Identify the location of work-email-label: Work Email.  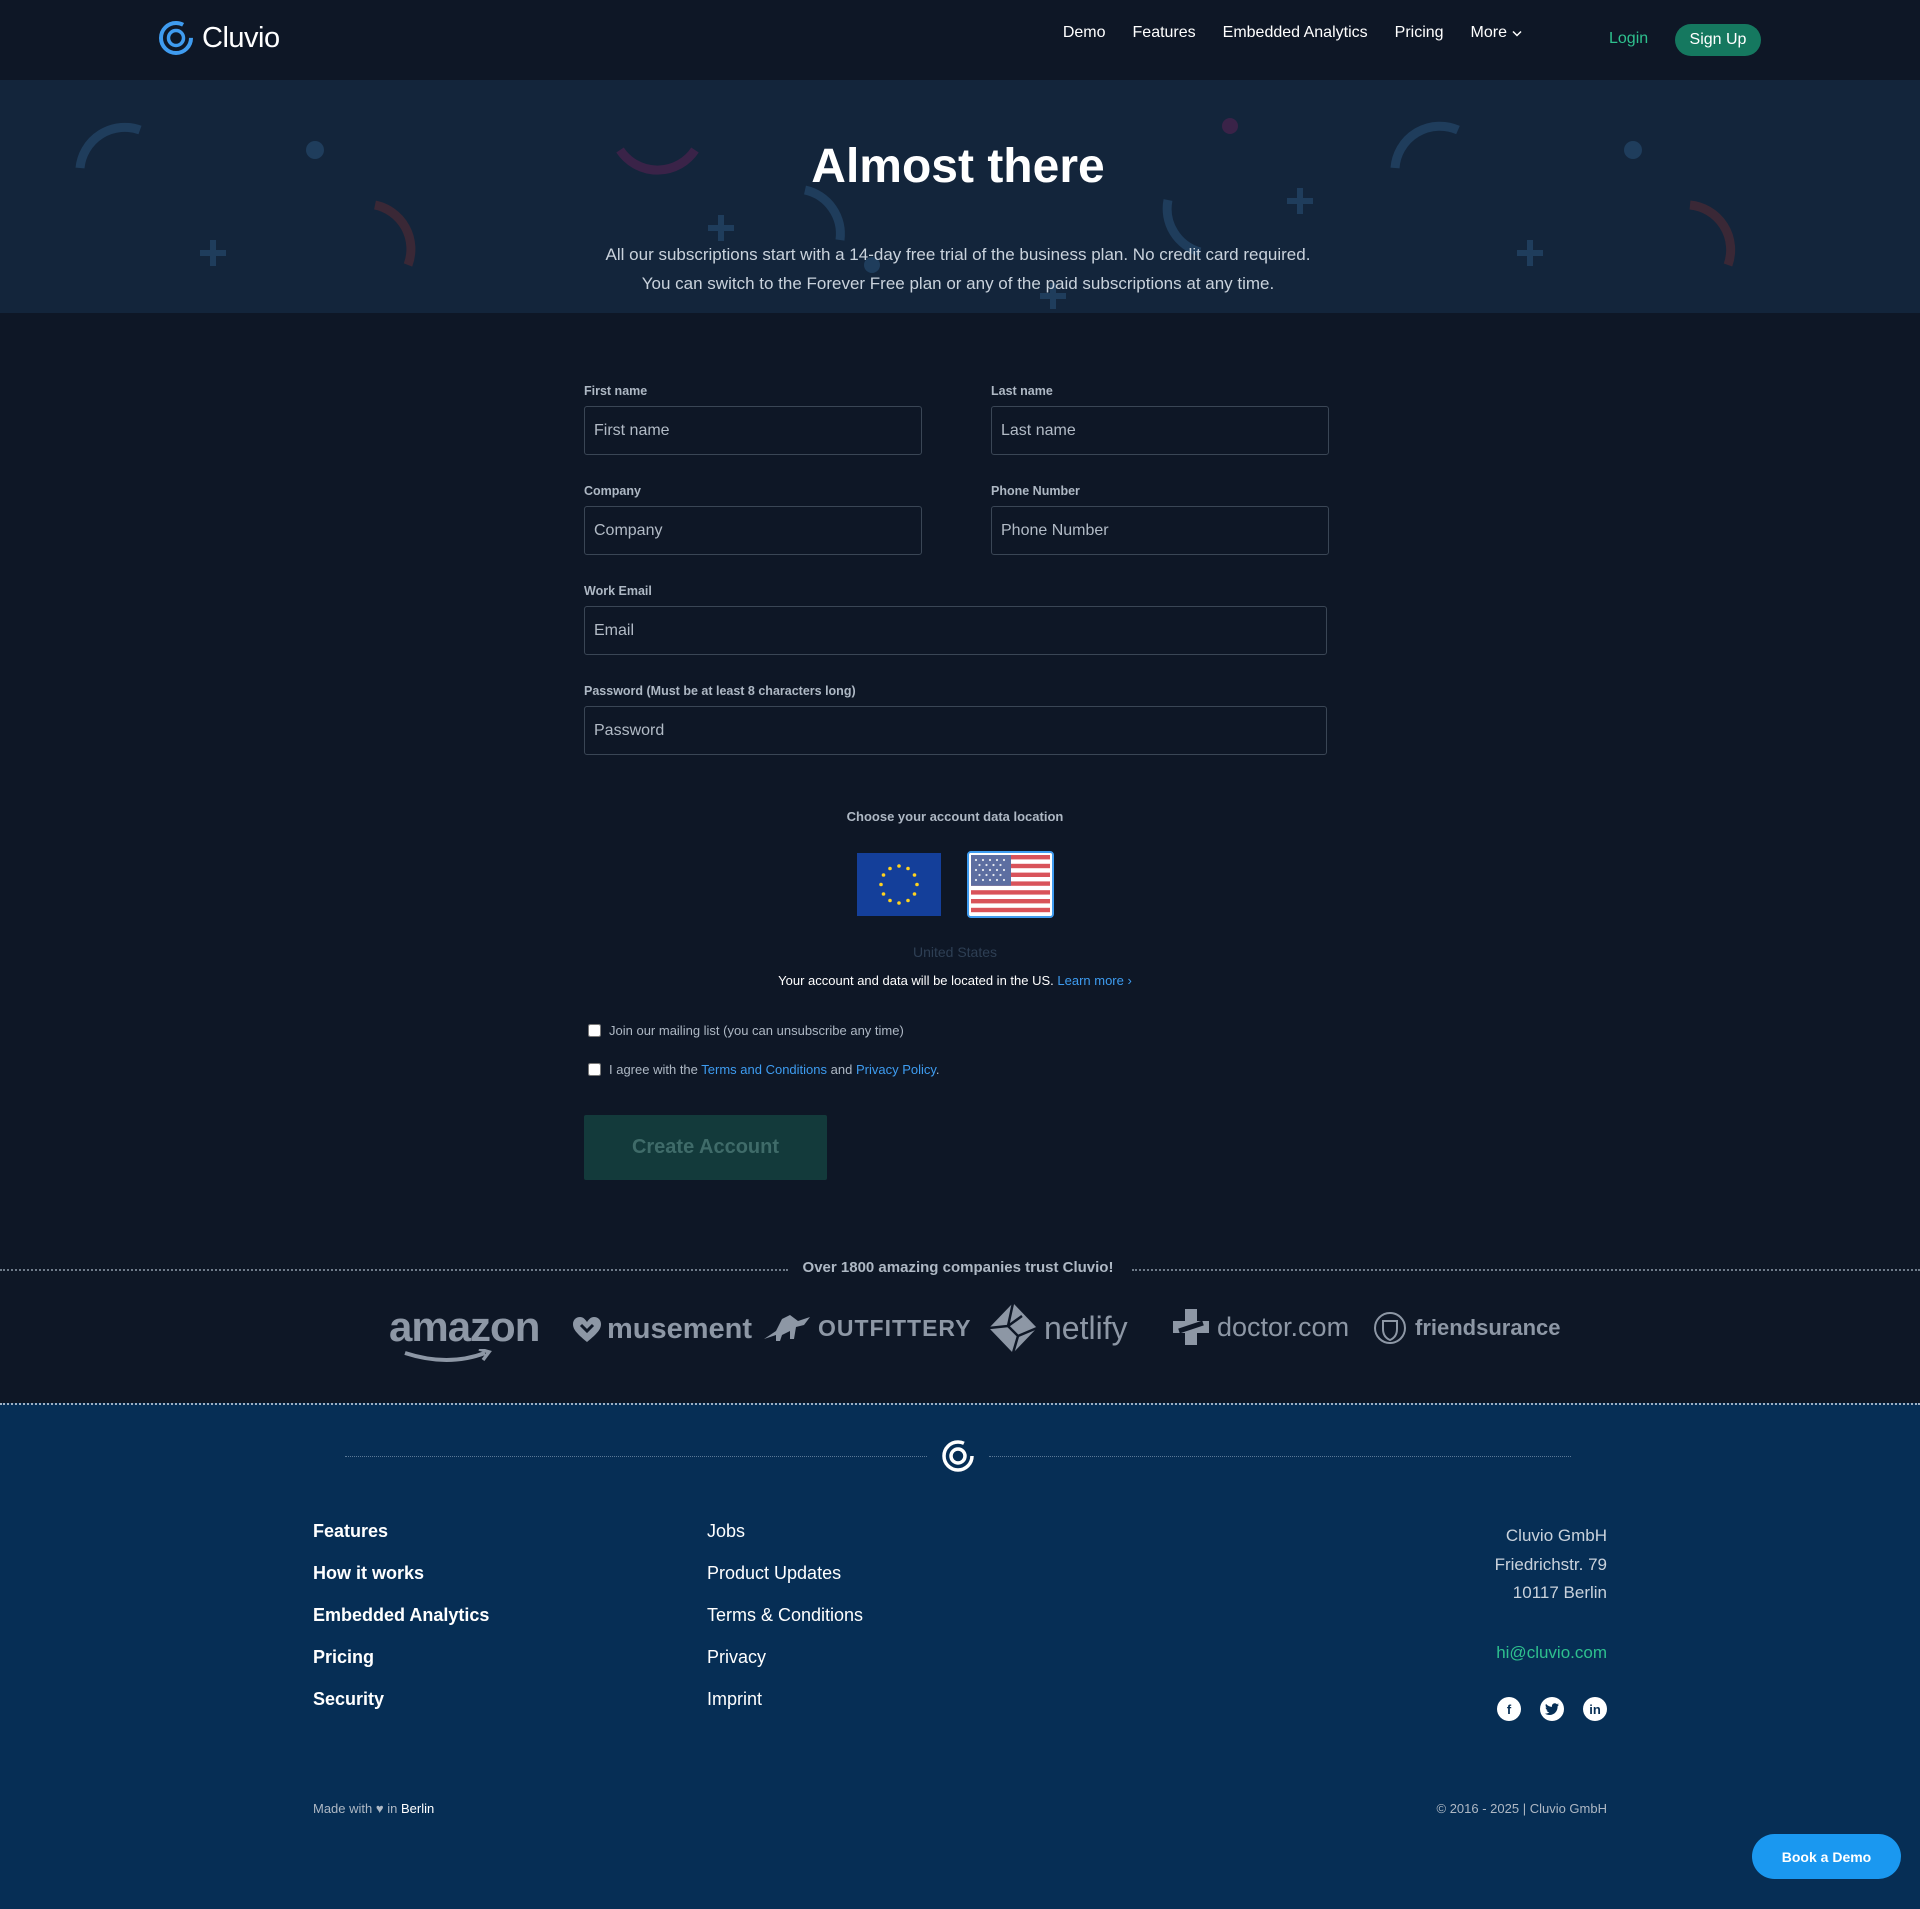
(618, 591).